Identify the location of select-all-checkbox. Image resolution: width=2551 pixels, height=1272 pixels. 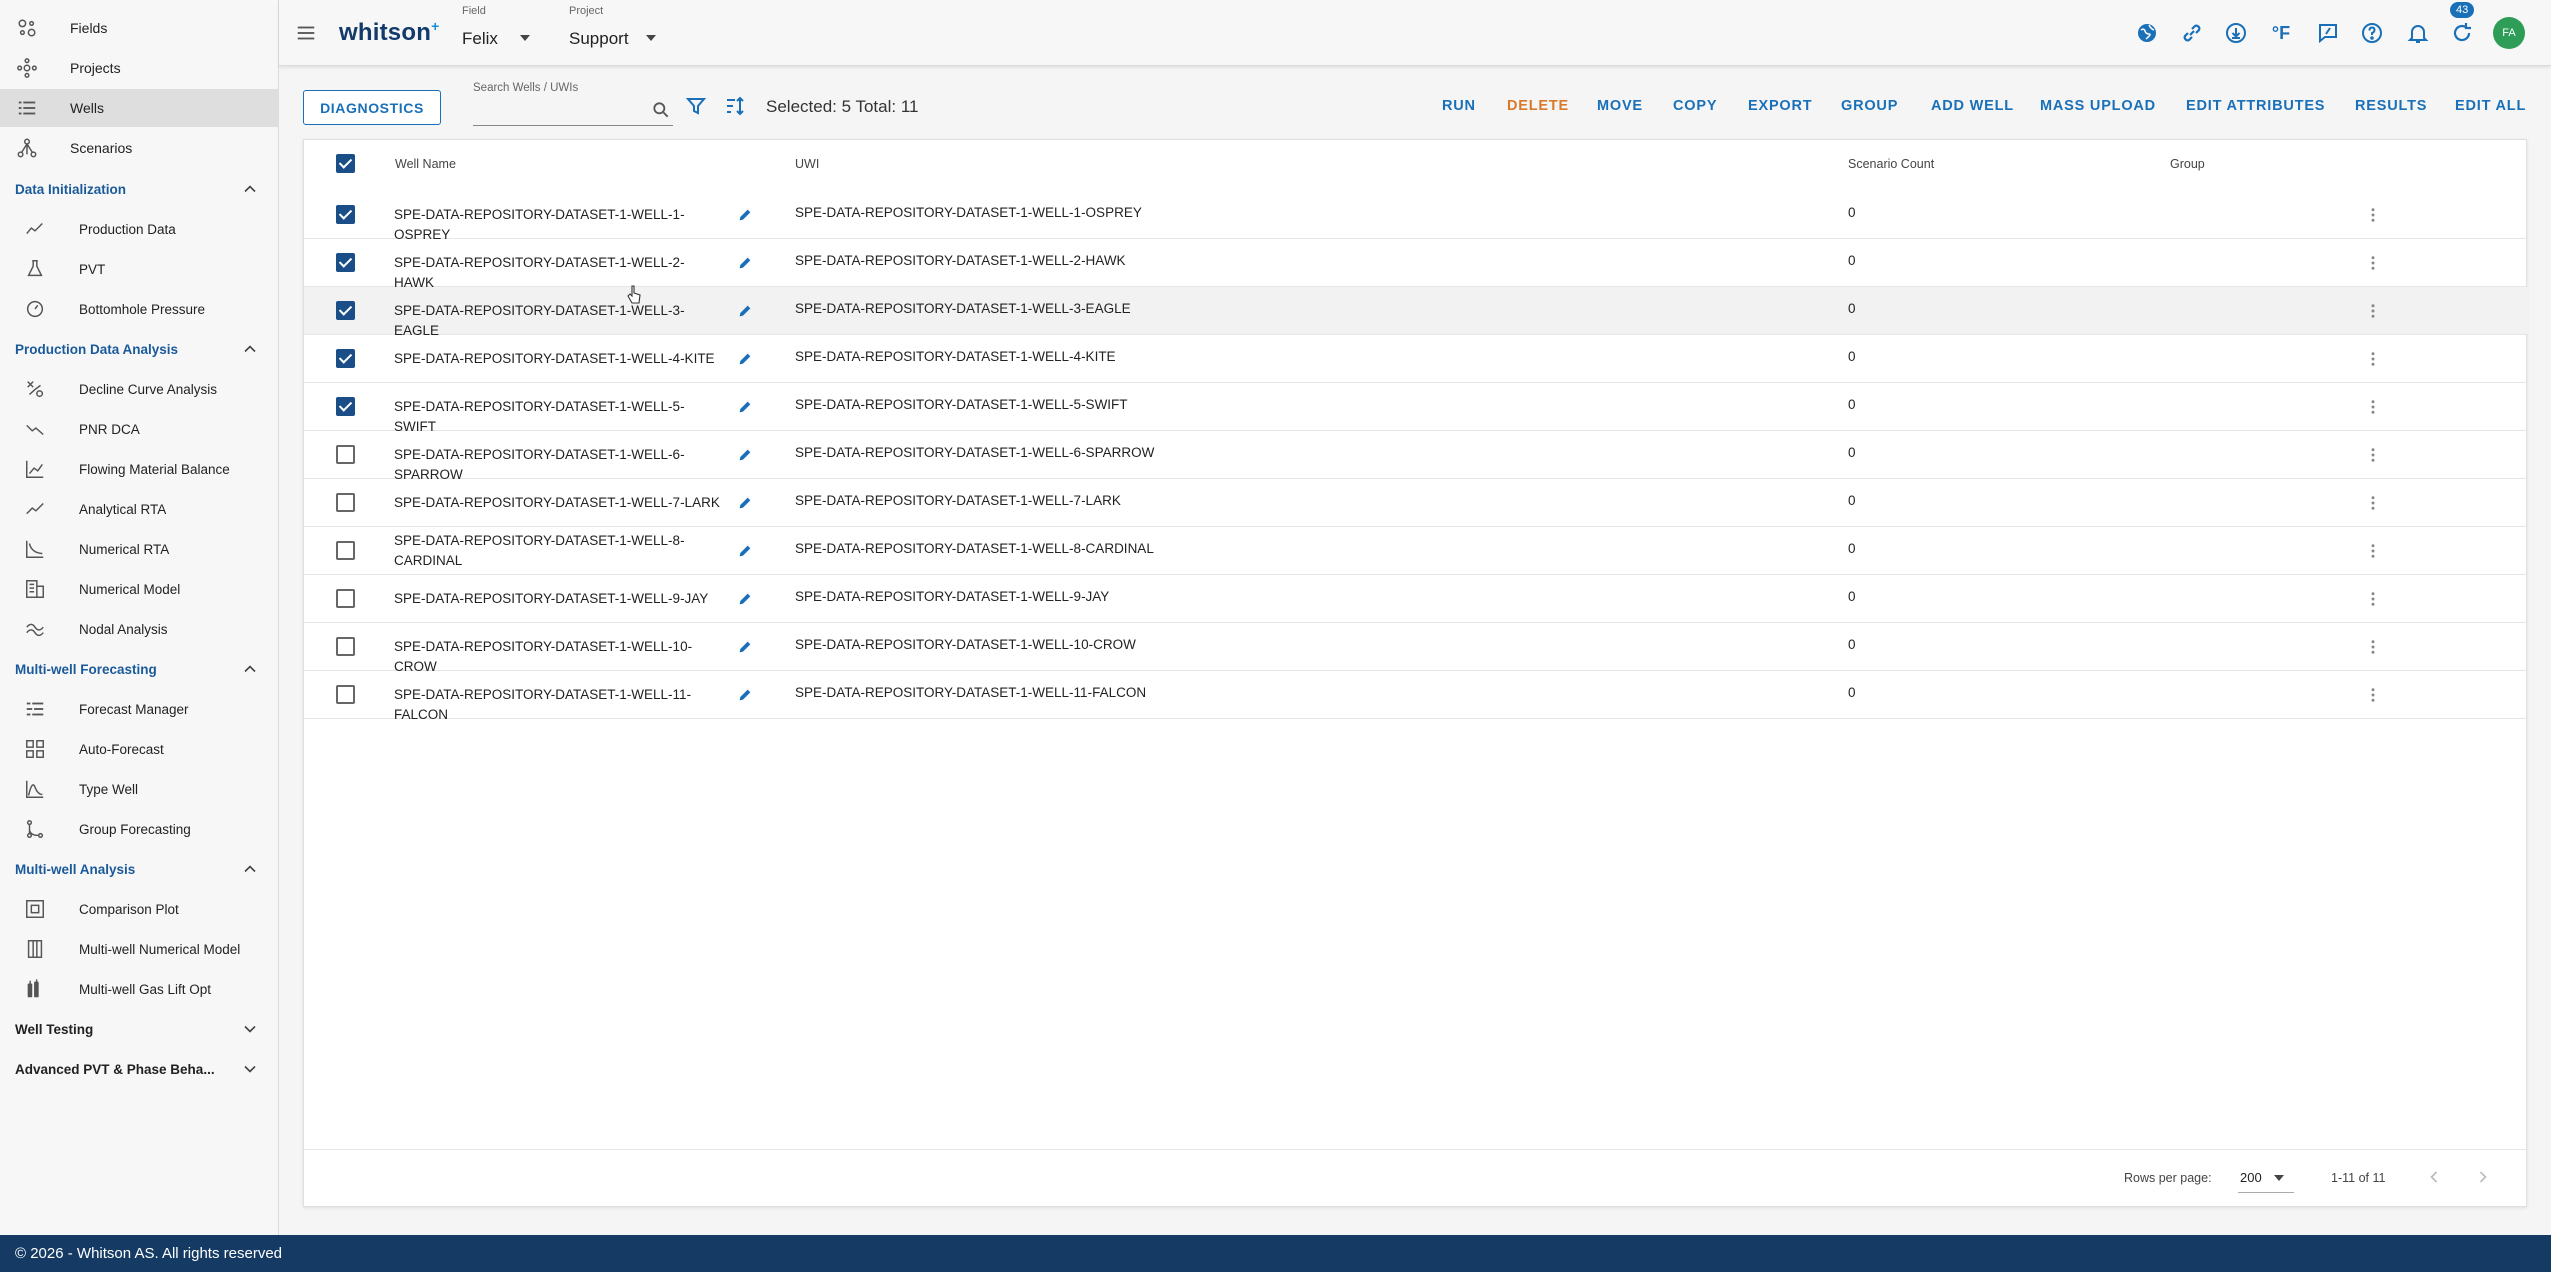
(345, 163).